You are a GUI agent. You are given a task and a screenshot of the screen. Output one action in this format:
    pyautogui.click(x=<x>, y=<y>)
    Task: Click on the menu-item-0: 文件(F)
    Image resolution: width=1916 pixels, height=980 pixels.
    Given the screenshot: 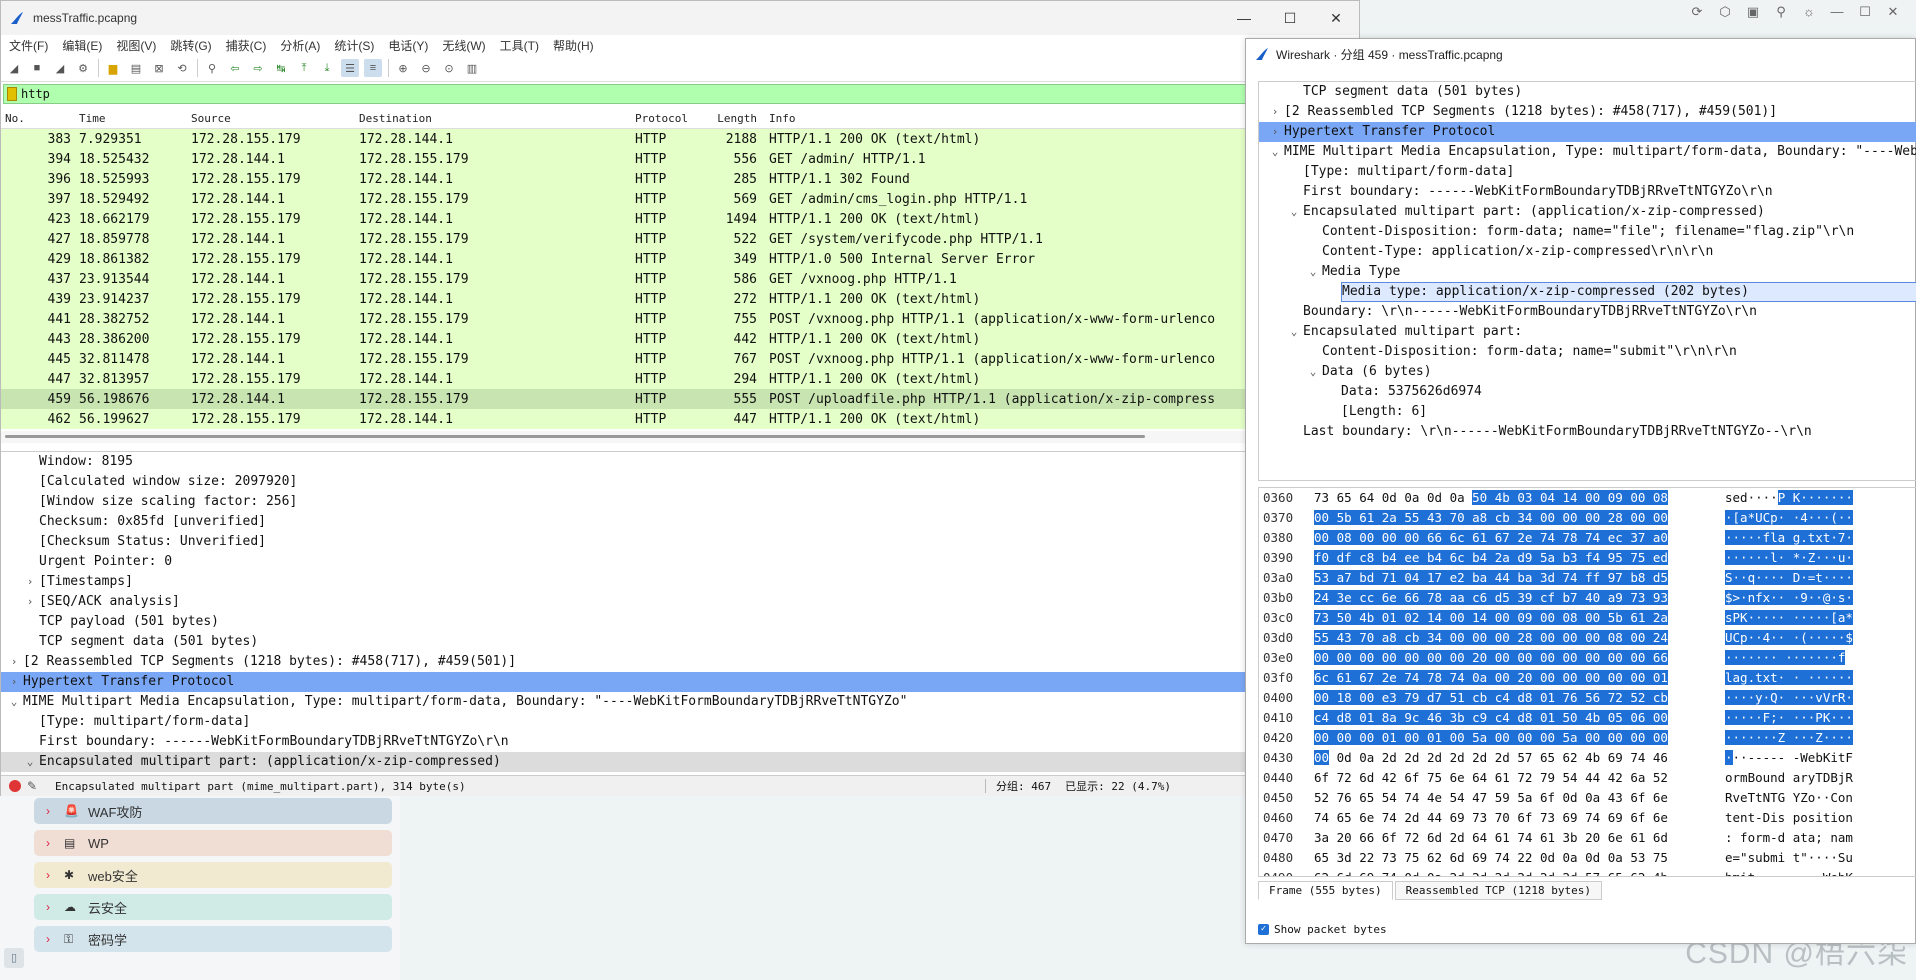 What is the action you would take?
    pyautogui.click(x=28, y=45)
    